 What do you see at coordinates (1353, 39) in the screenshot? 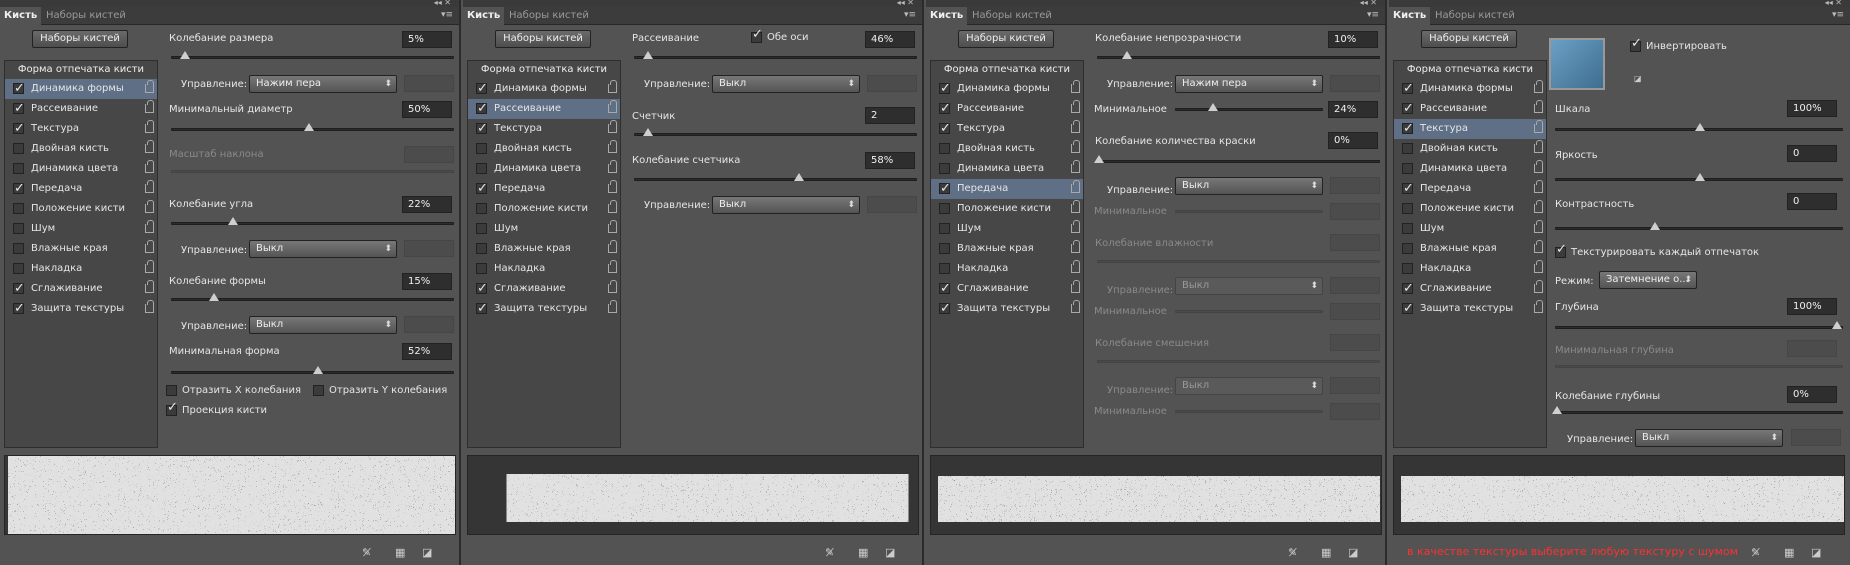
I see `opacity-jitter-value: 10%` at bounding box center [1353, 39].